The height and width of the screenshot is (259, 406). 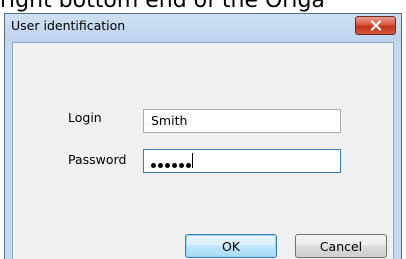 I want to click on close-button, so click(x=375, y=25).